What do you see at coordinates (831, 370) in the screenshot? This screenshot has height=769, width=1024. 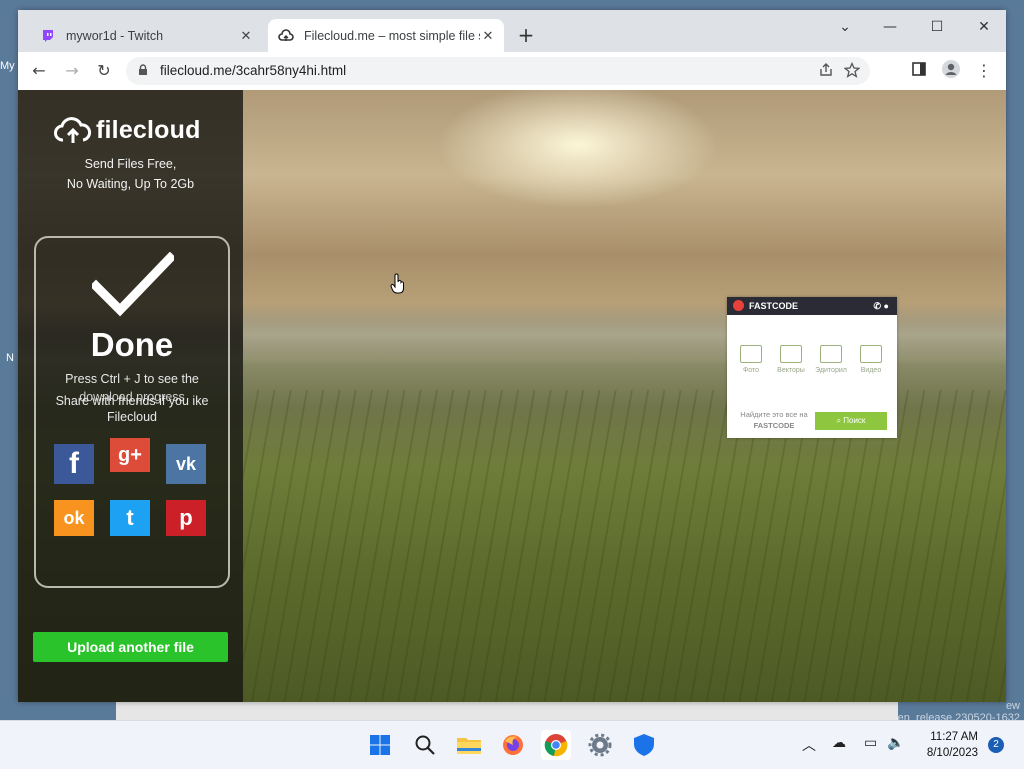 I see `ad-item-label: Эдиторил` at bounding box center [831, 370].